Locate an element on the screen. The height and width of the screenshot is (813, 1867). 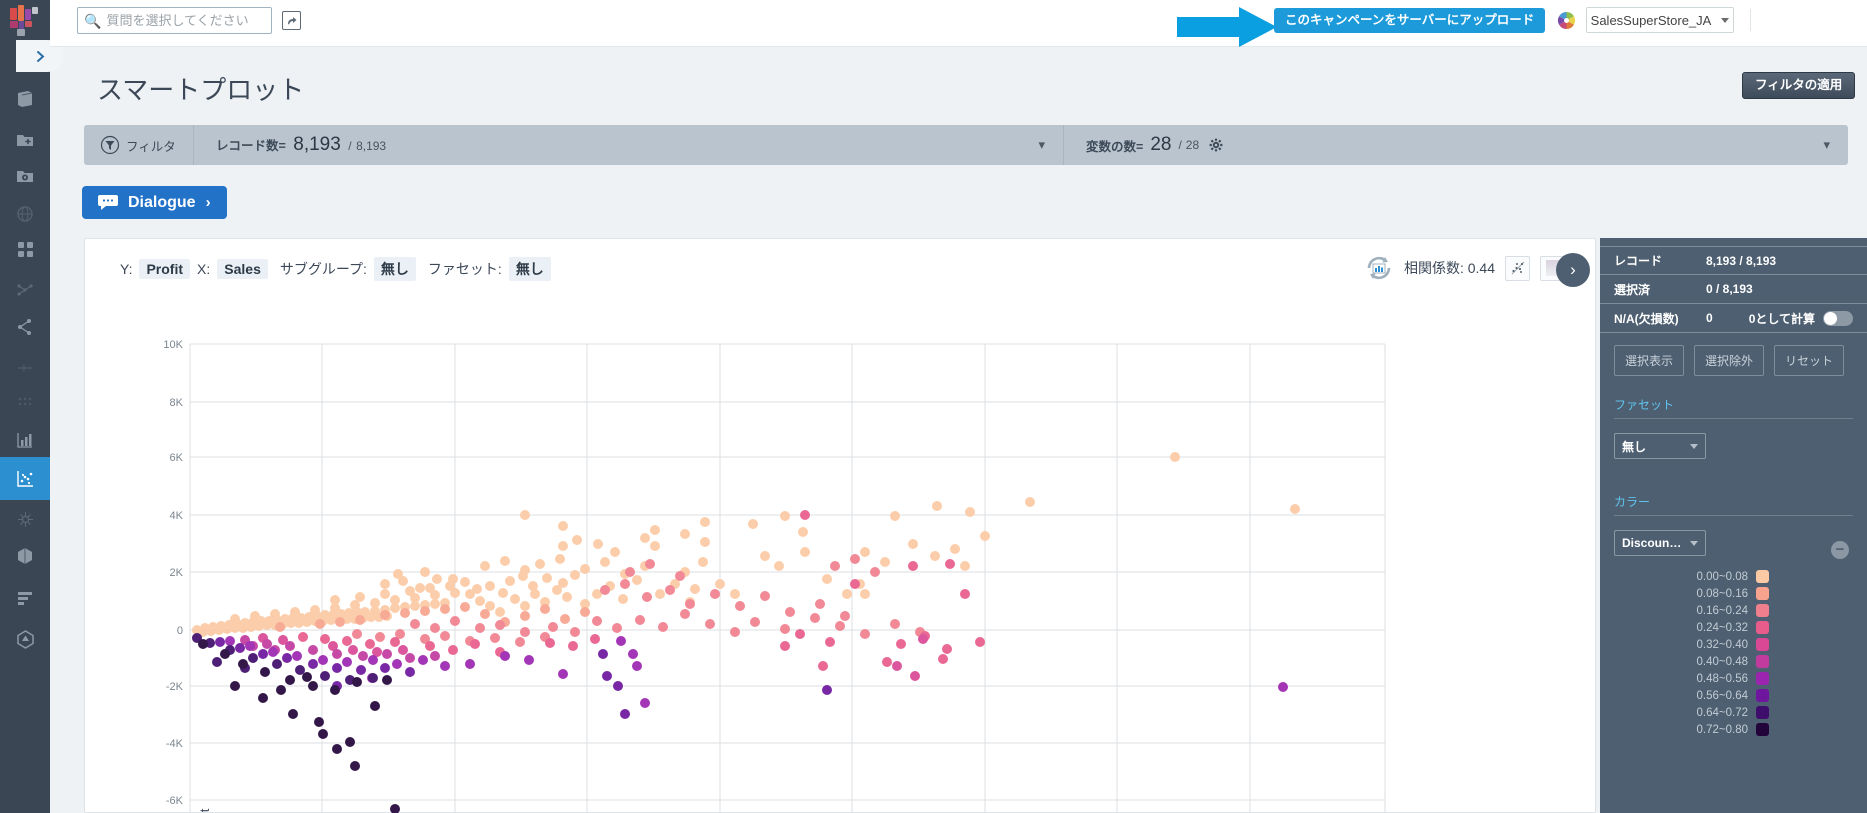
legend-row: 0.64~0.72 is located at coordinates (1733, 712).